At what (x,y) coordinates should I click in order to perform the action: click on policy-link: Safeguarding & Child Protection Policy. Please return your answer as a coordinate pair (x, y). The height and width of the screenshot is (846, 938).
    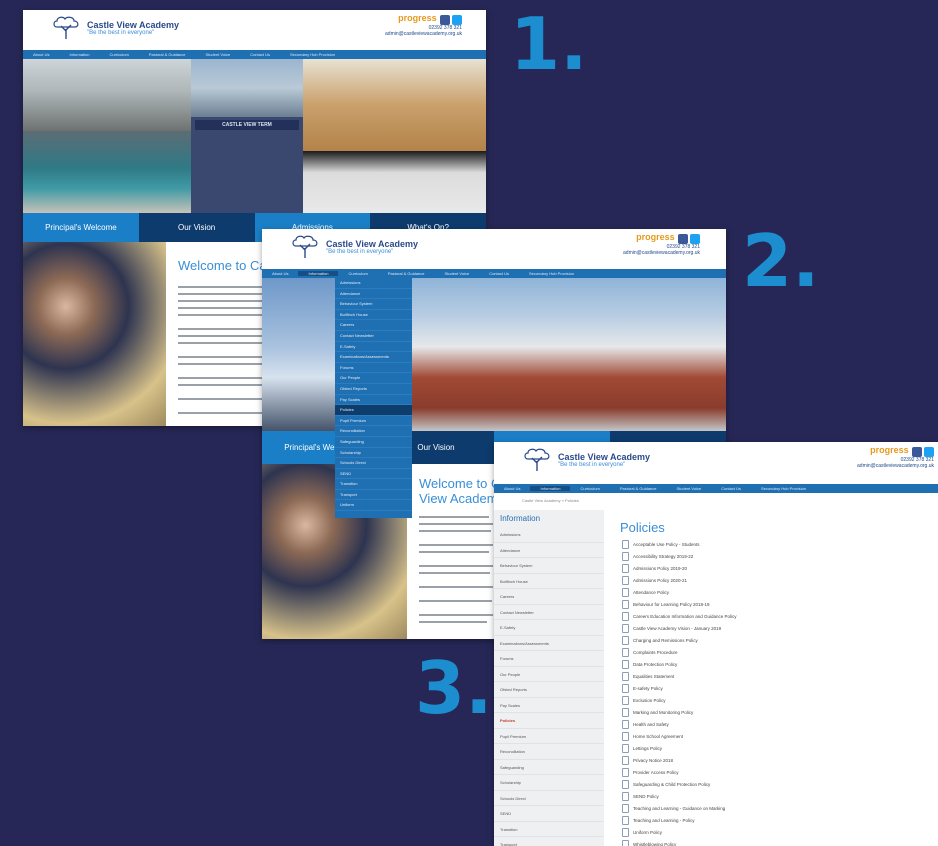
    Looking at the image, I should click on (671, 784).